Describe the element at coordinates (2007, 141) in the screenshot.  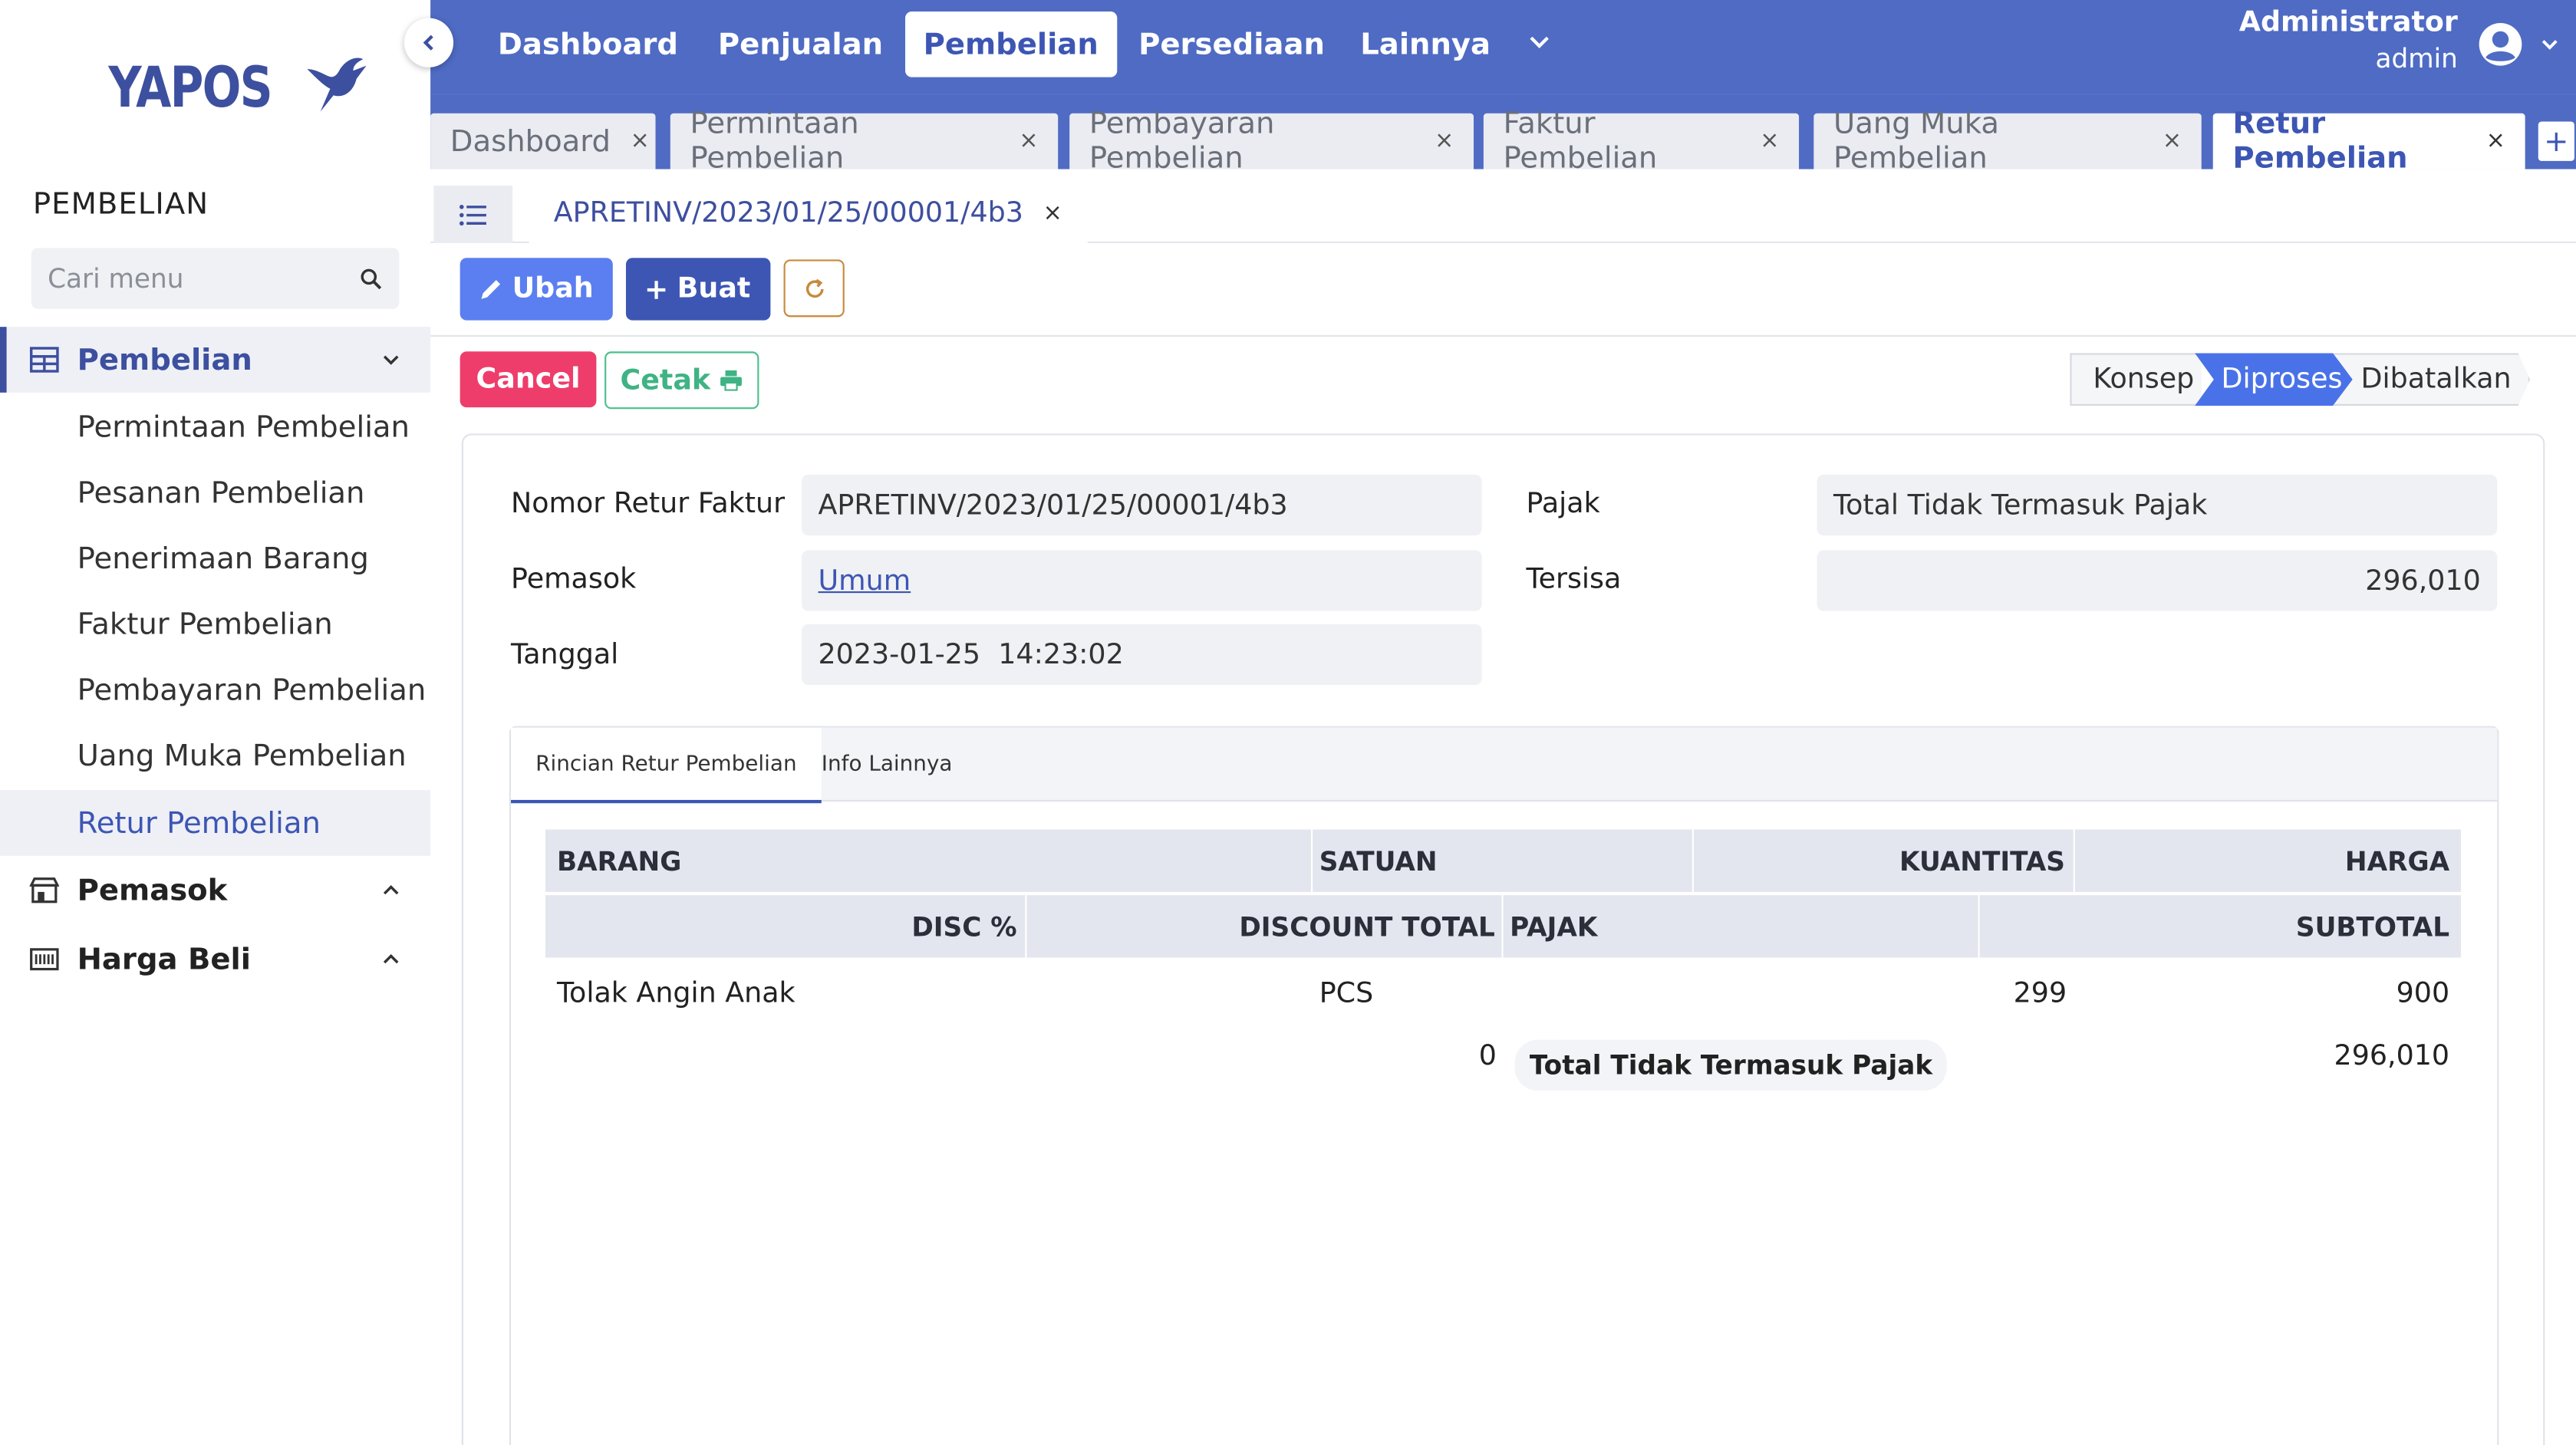
I see `tab-uang-muka-pembelian: Uang Muka Pembelian ×` at that location.